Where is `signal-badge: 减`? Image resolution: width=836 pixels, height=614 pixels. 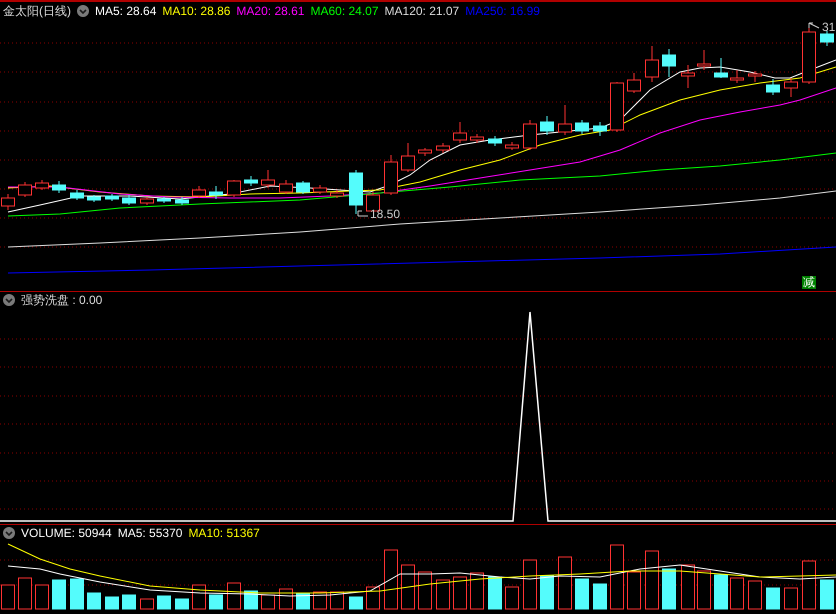 signal-badge: 减 is located at coordinates (809, 282).